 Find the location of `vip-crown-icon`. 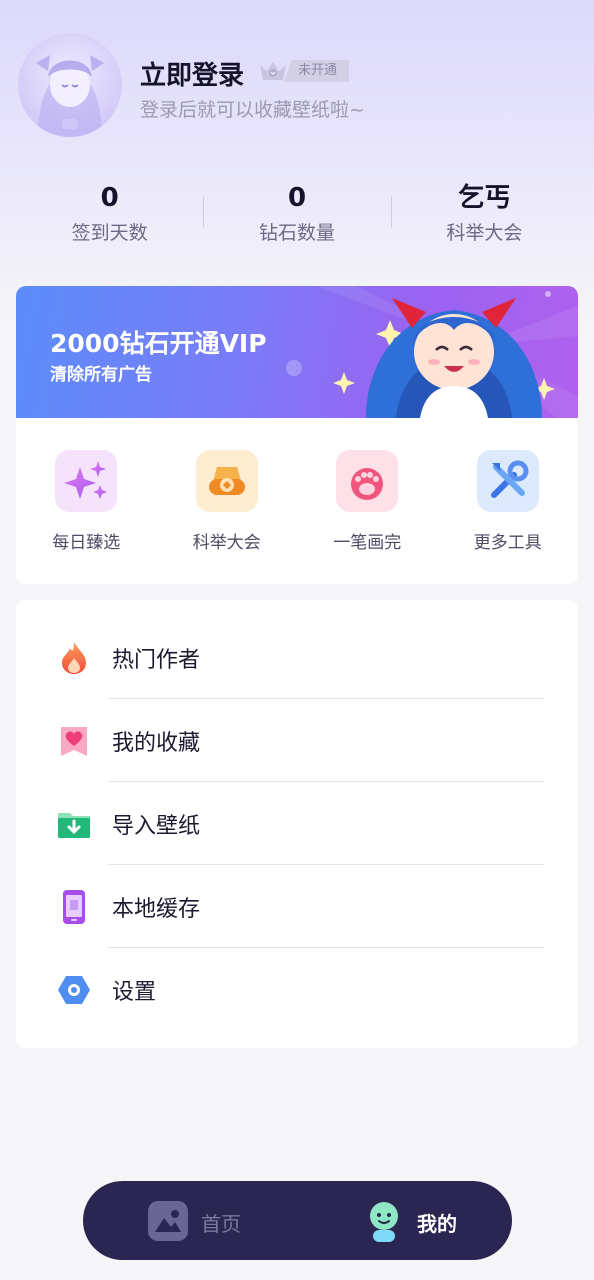

vip-crown-icon is located at coordinates (273, 71).